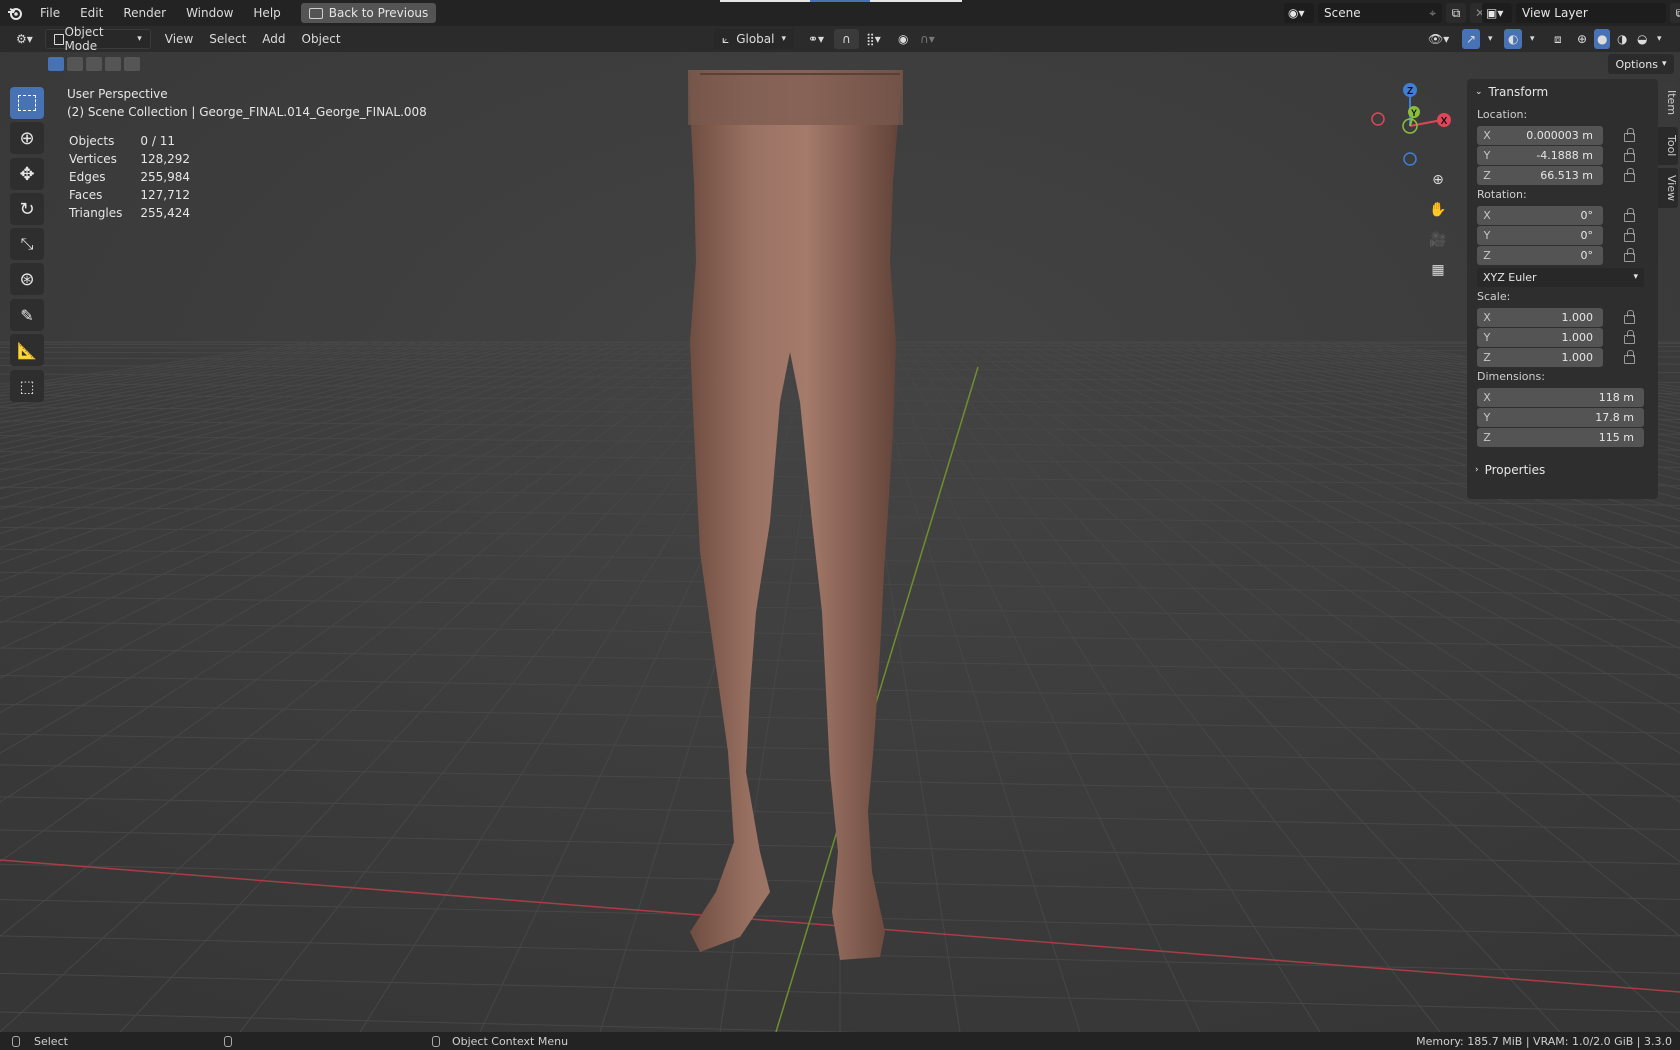 Image resolution: width=1680 pixels, height=1050 pixels. I want to click on editor-type-button: ⚙▾, so click(24, 39).